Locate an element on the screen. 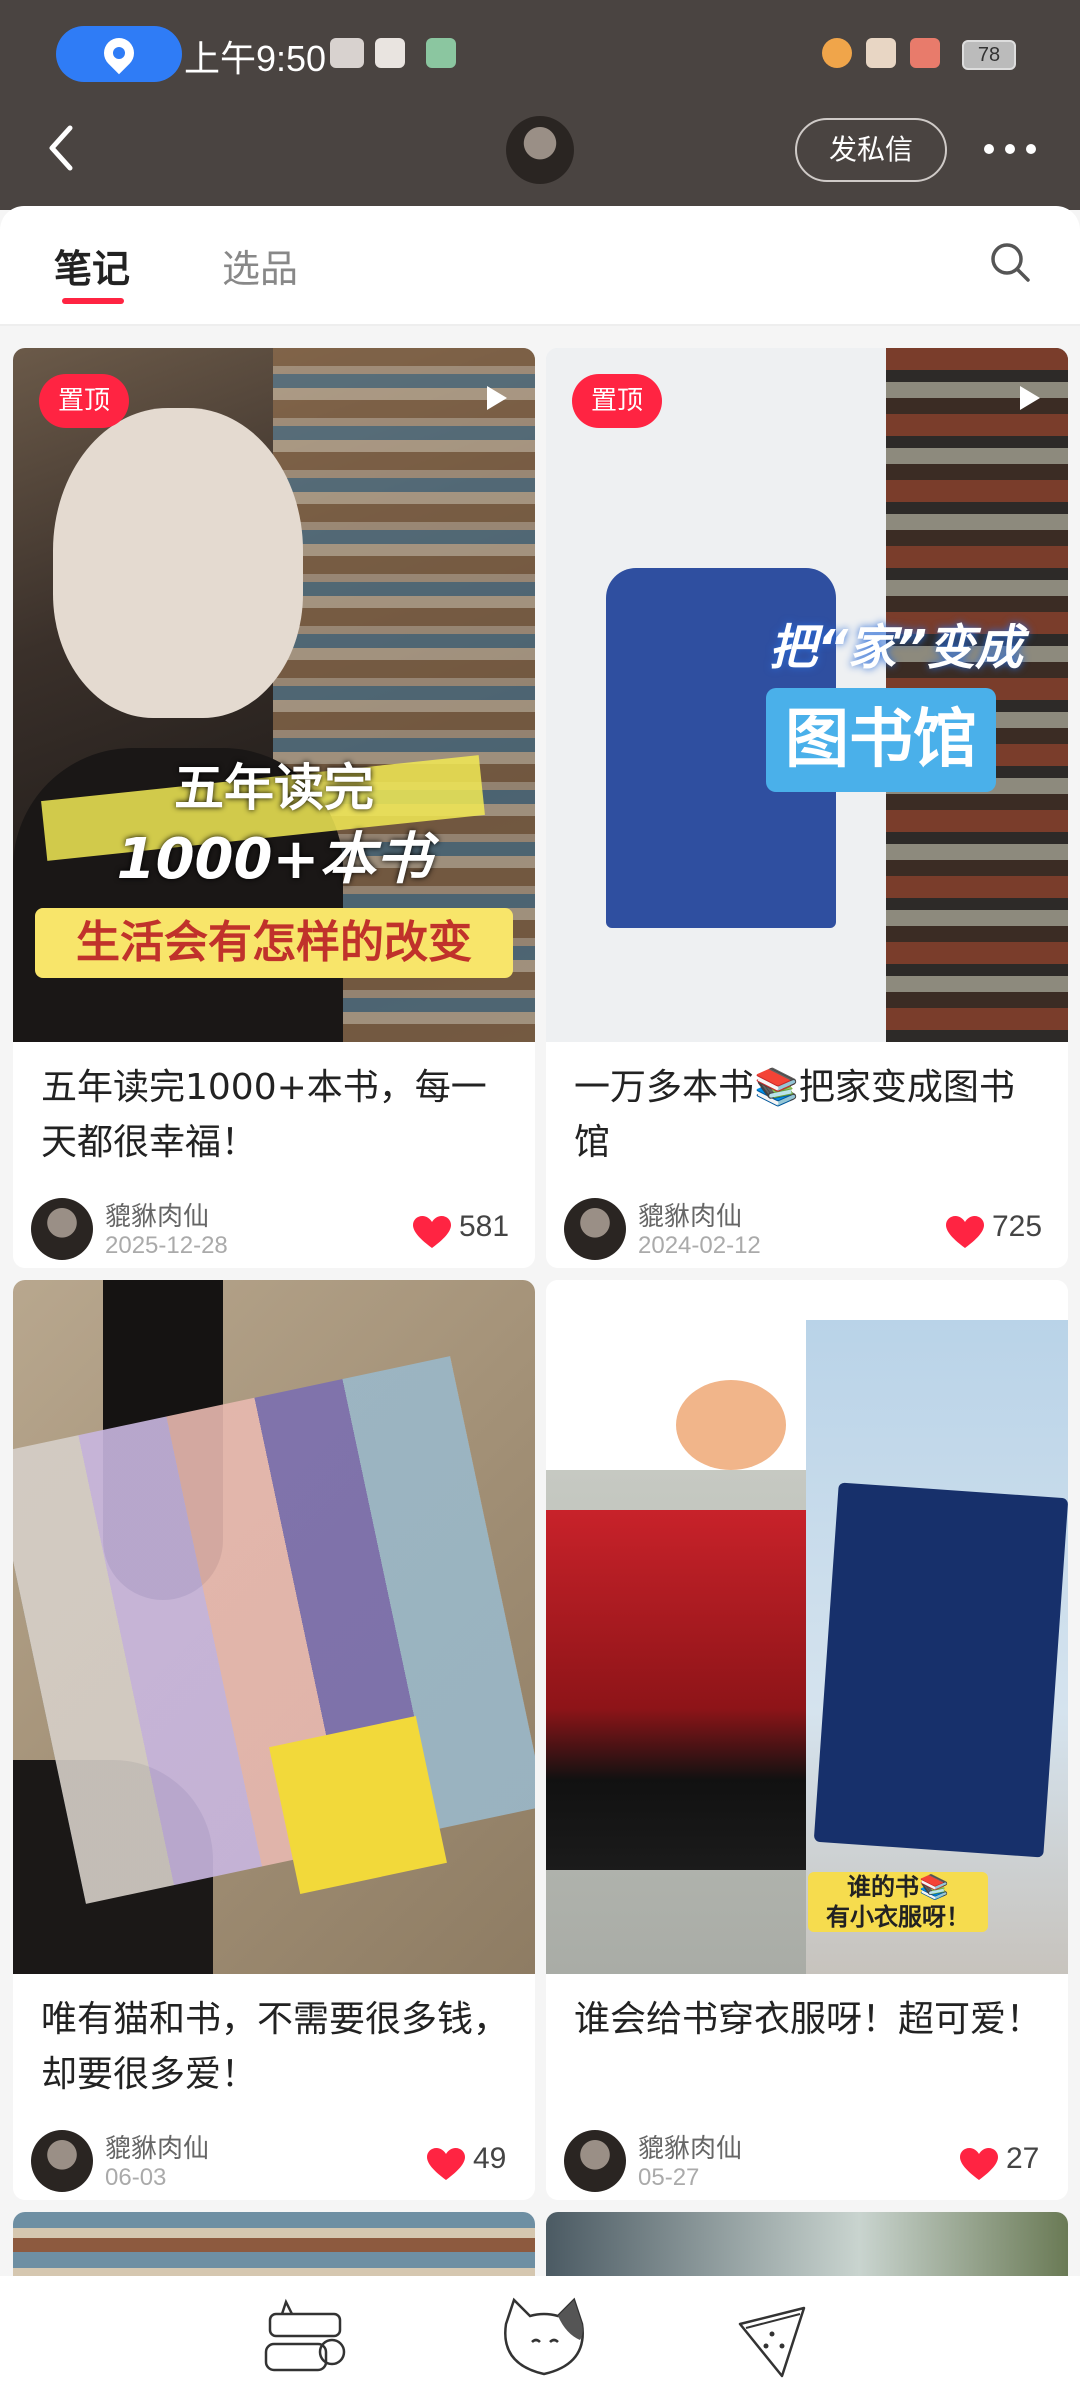  status-time: 上午9:50 is located at coordinates (255, 58).